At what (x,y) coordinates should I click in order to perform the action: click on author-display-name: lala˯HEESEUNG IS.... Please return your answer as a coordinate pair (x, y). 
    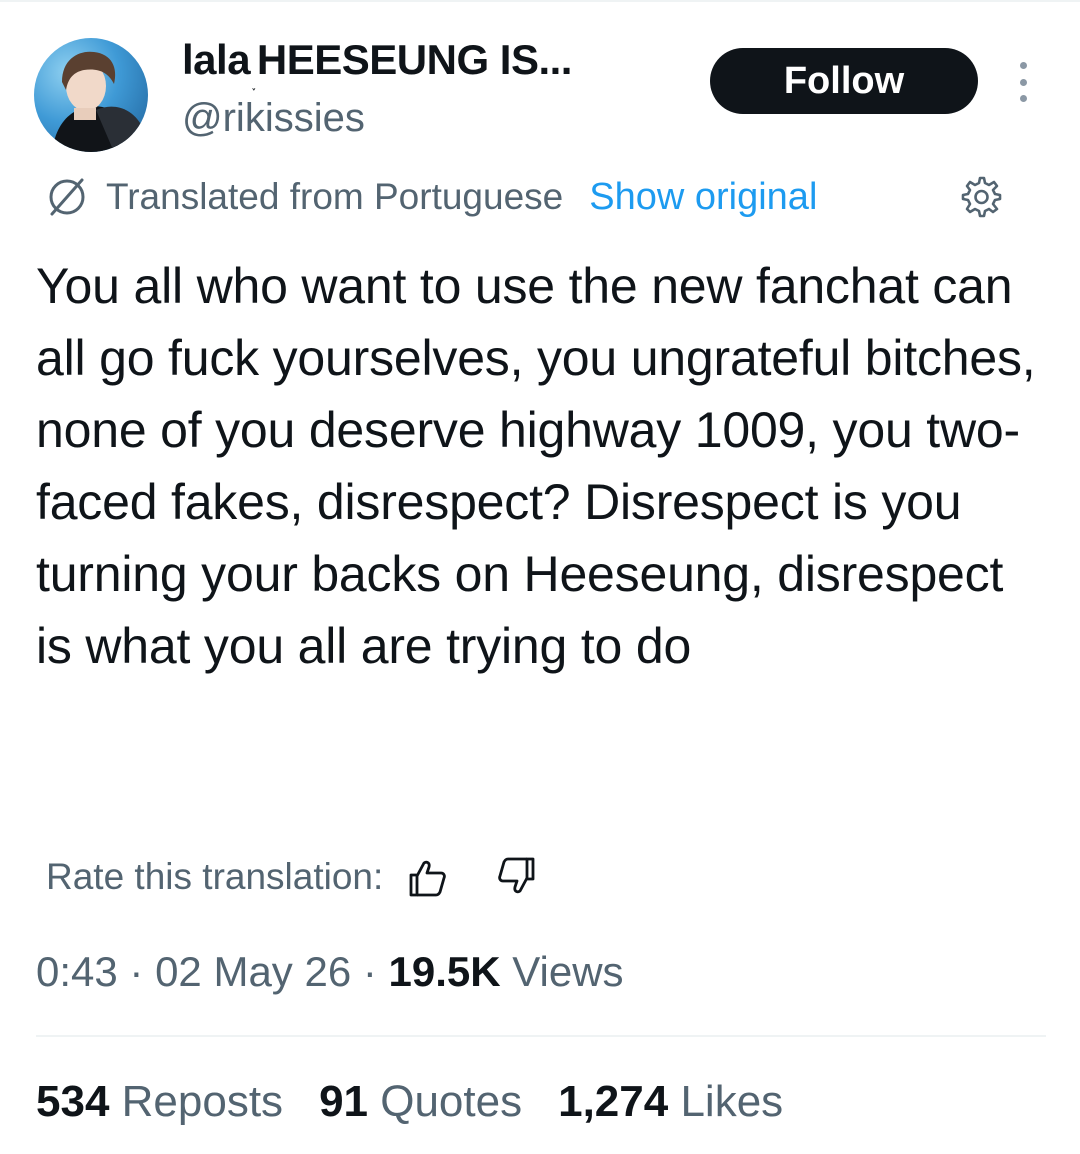
    Looking at the image, I should click on (377, 65).